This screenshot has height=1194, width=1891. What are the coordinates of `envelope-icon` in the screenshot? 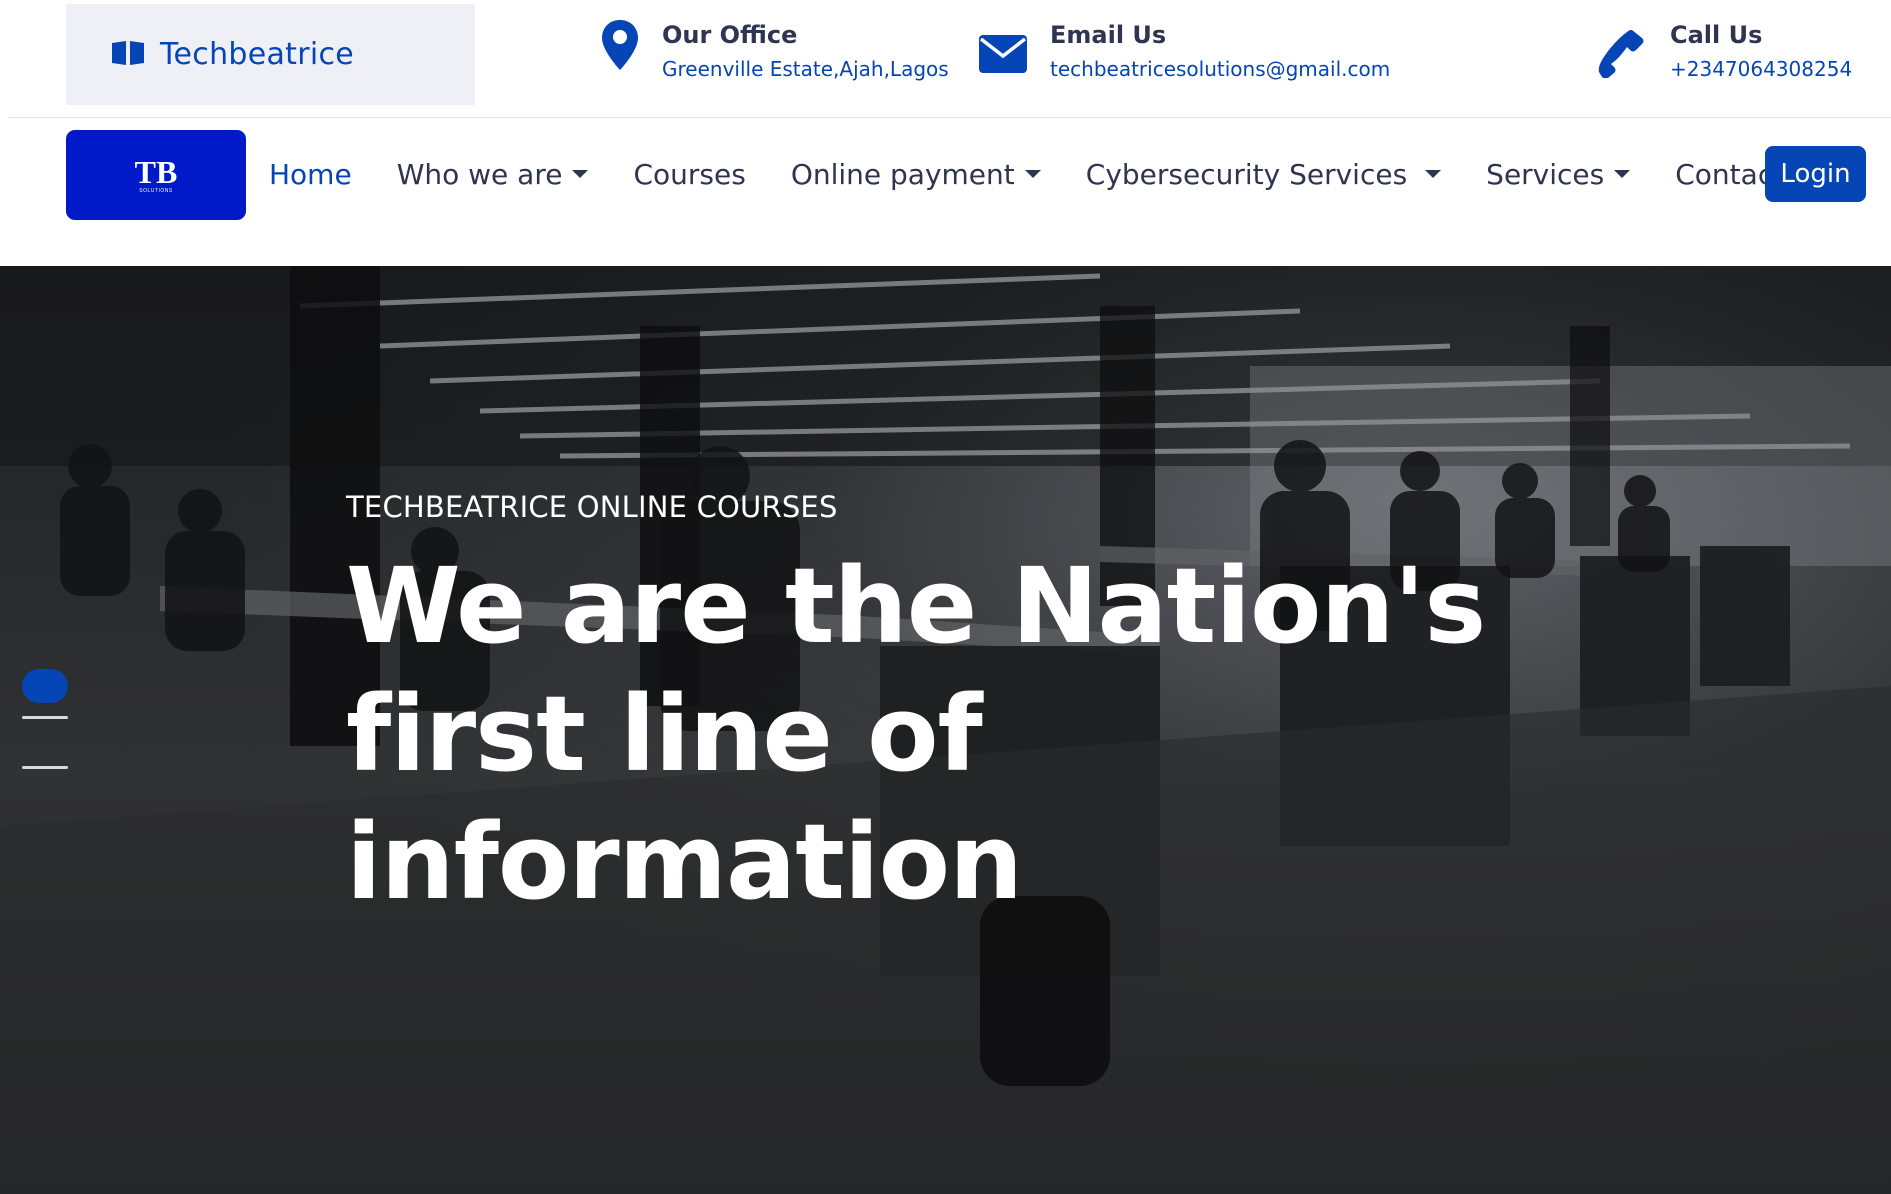 It's located at (1003, 56).